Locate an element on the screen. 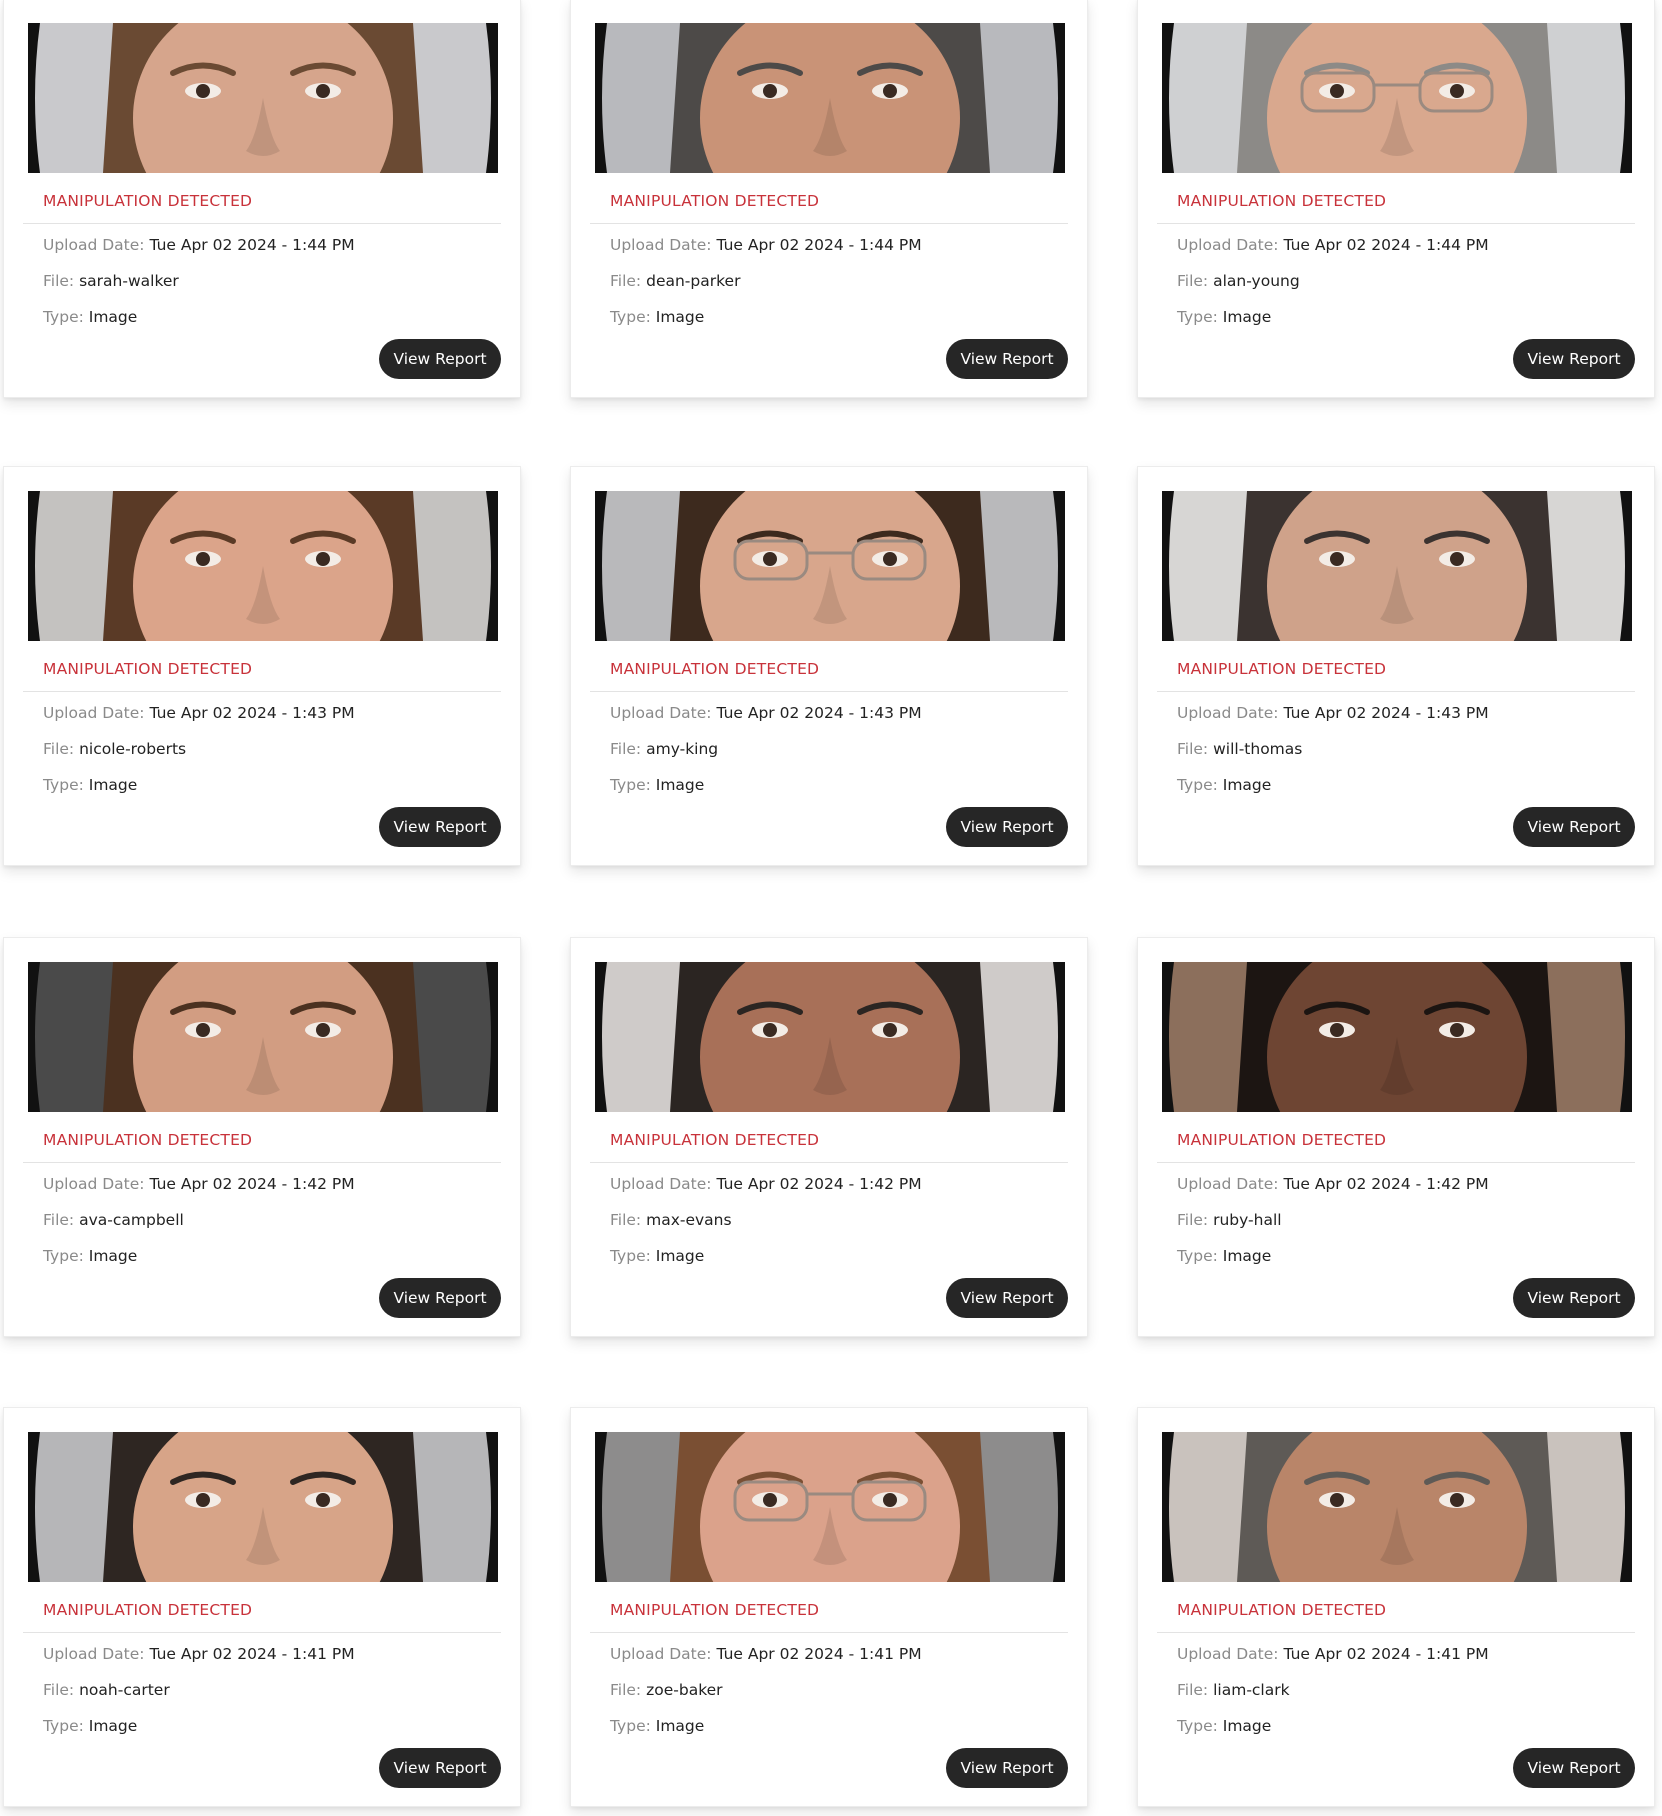 This screenshot has width=1662, height=1816. file-row: File: liam-clark is located at coordinates (1233, 1690).